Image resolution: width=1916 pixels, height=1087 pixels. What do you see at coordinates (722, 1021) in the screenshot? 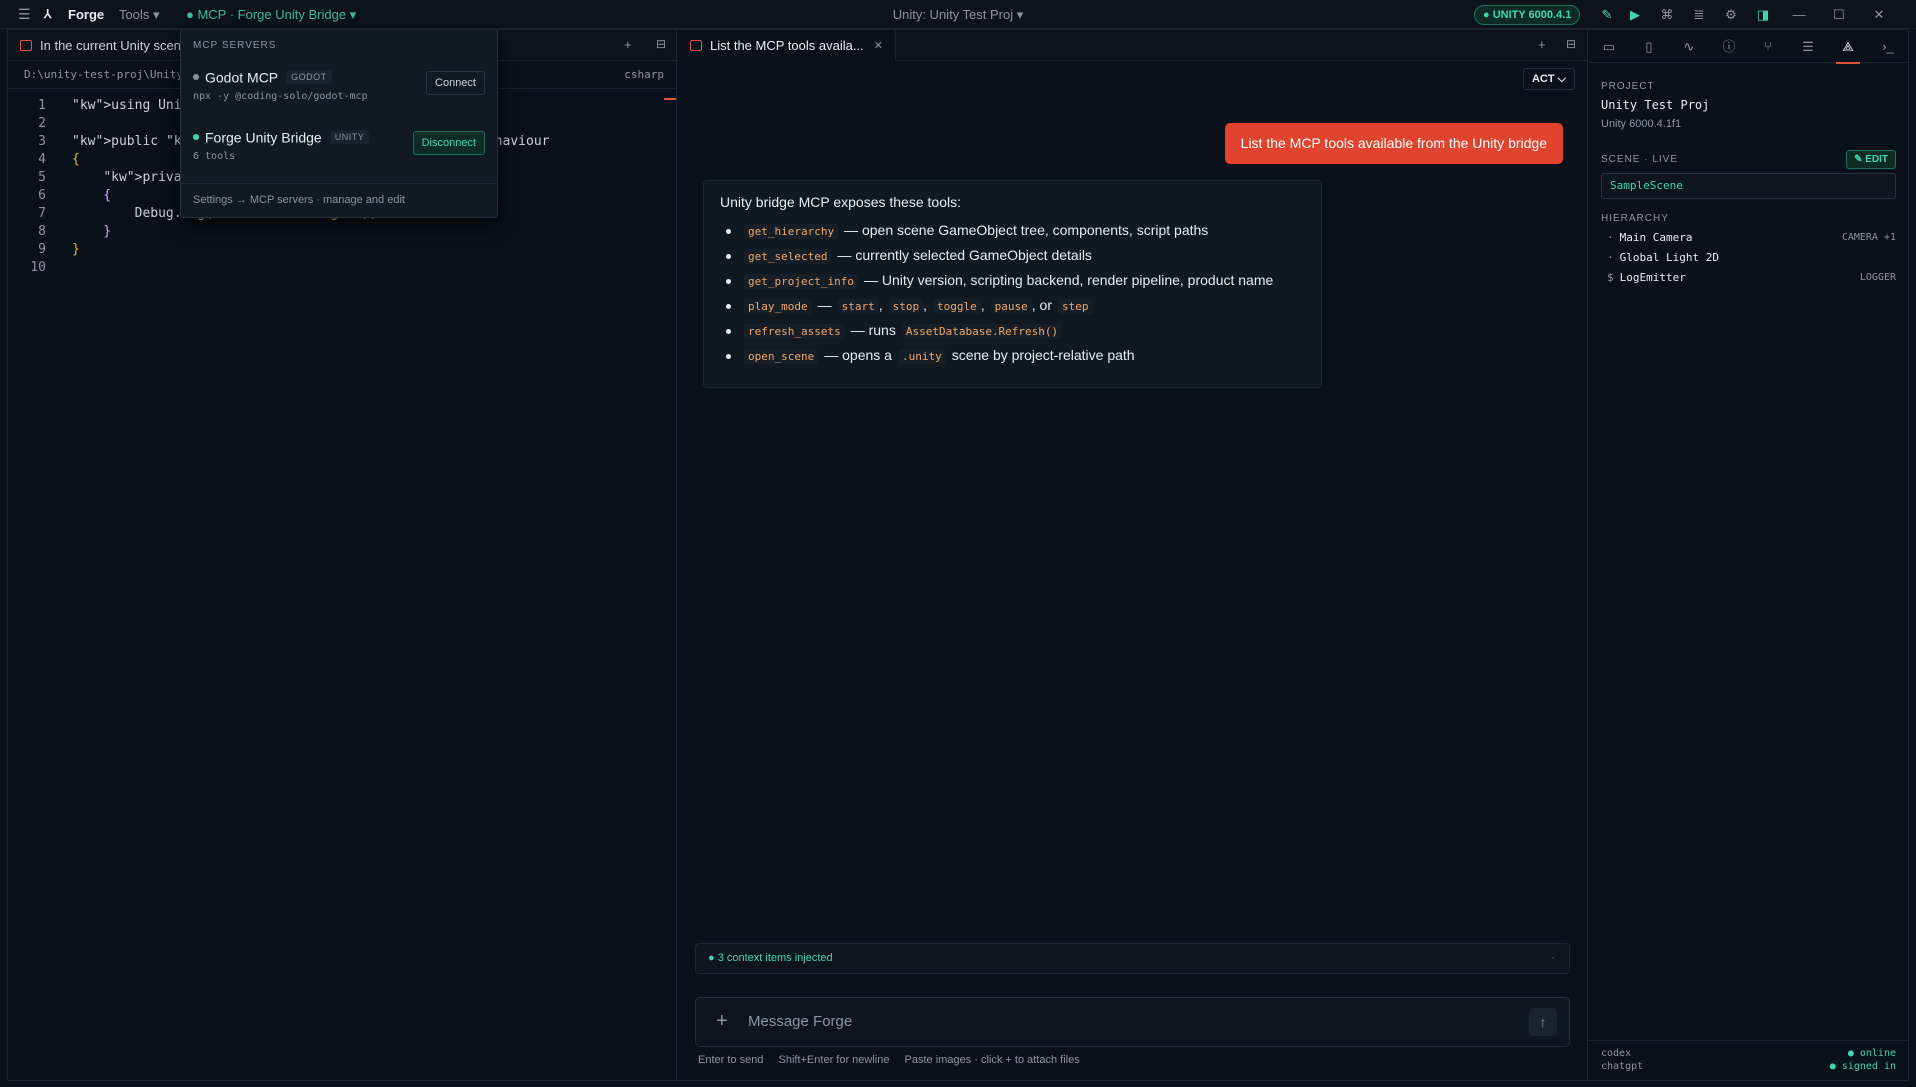
I see `attach-plus-icon: +` at bounding box center [722, 1021].